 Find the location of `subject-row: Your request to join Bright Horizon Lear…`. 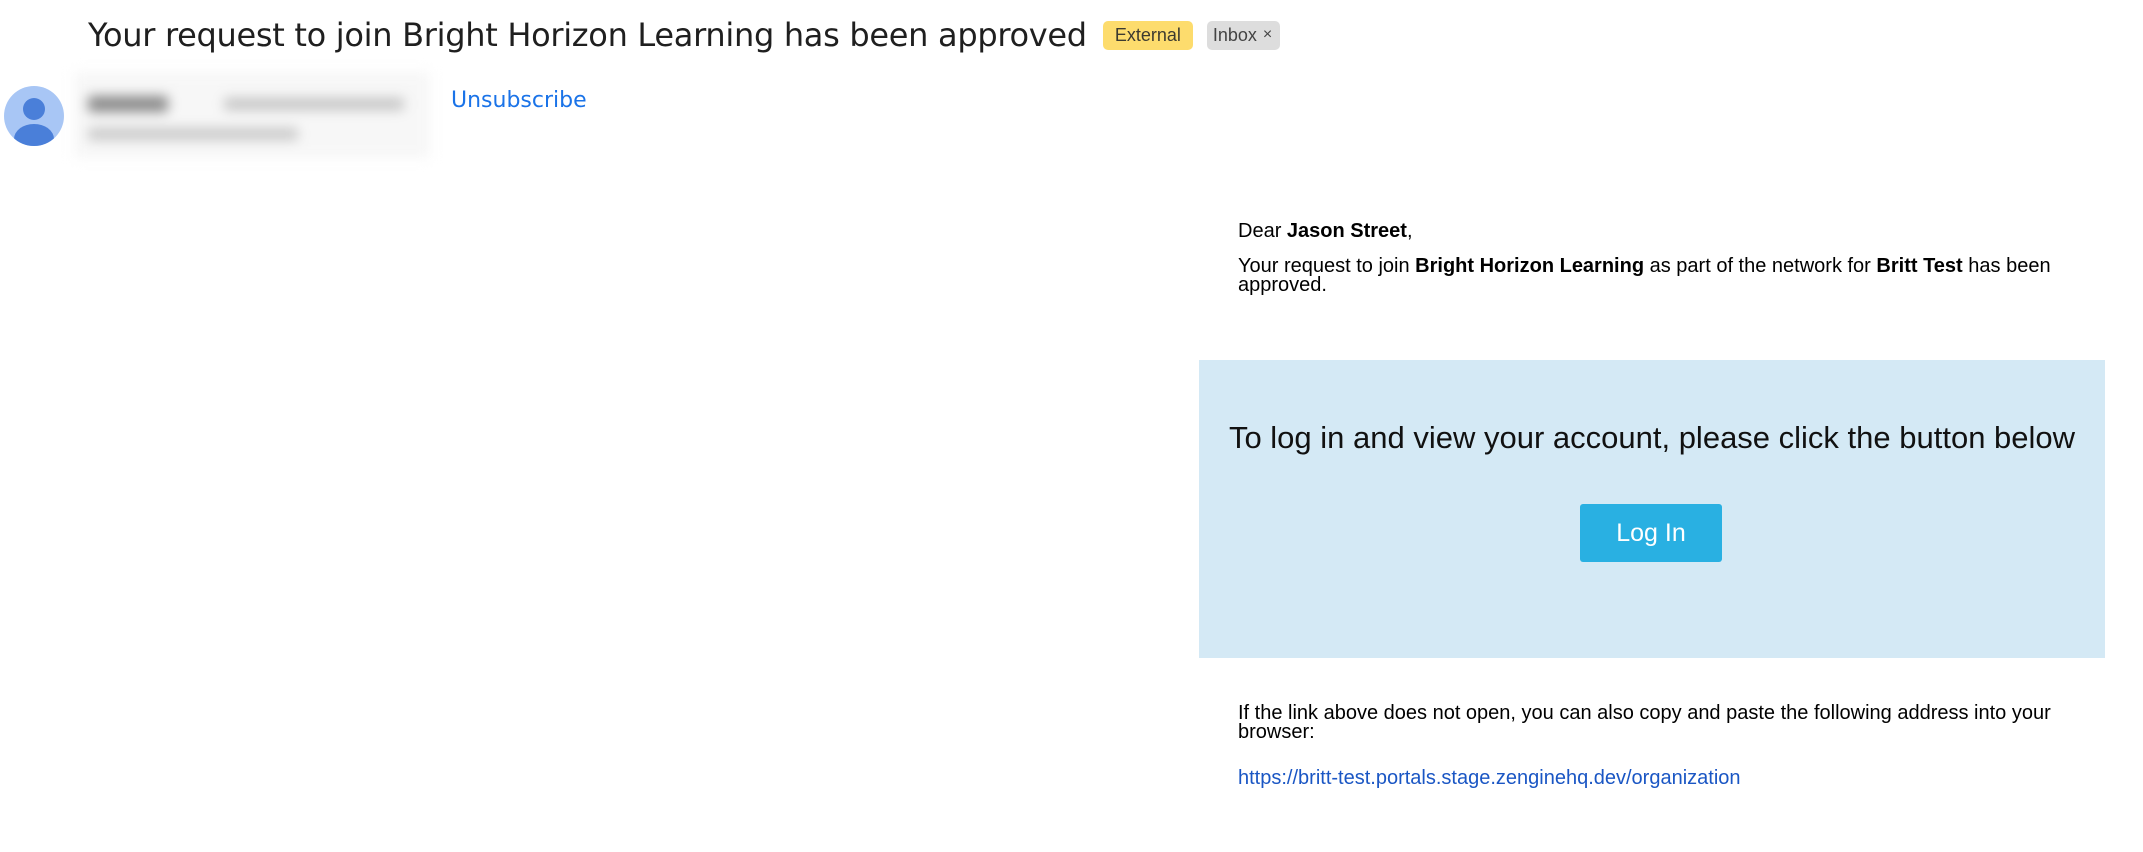

subject-row: Your request to join Bright Horizon Lear… is located at coordinates (684, 35).